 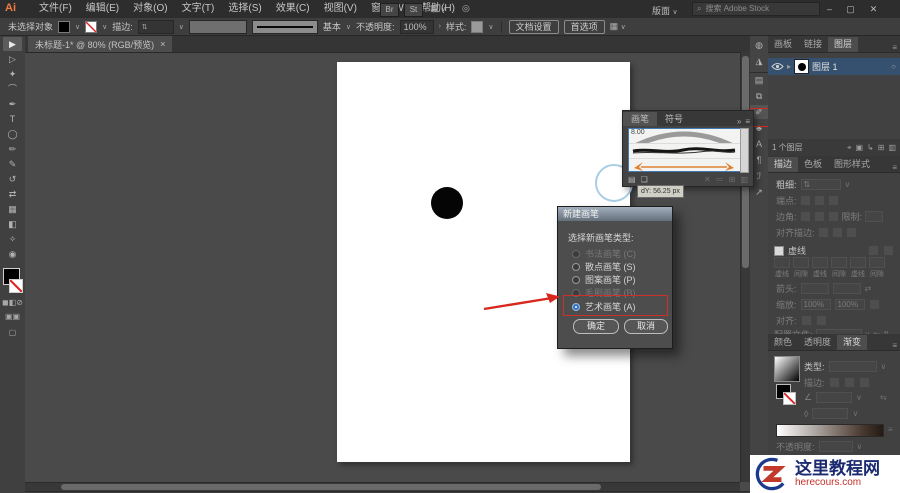 I want to click on collapse-panel-icon: », so click(x=739, y=121).